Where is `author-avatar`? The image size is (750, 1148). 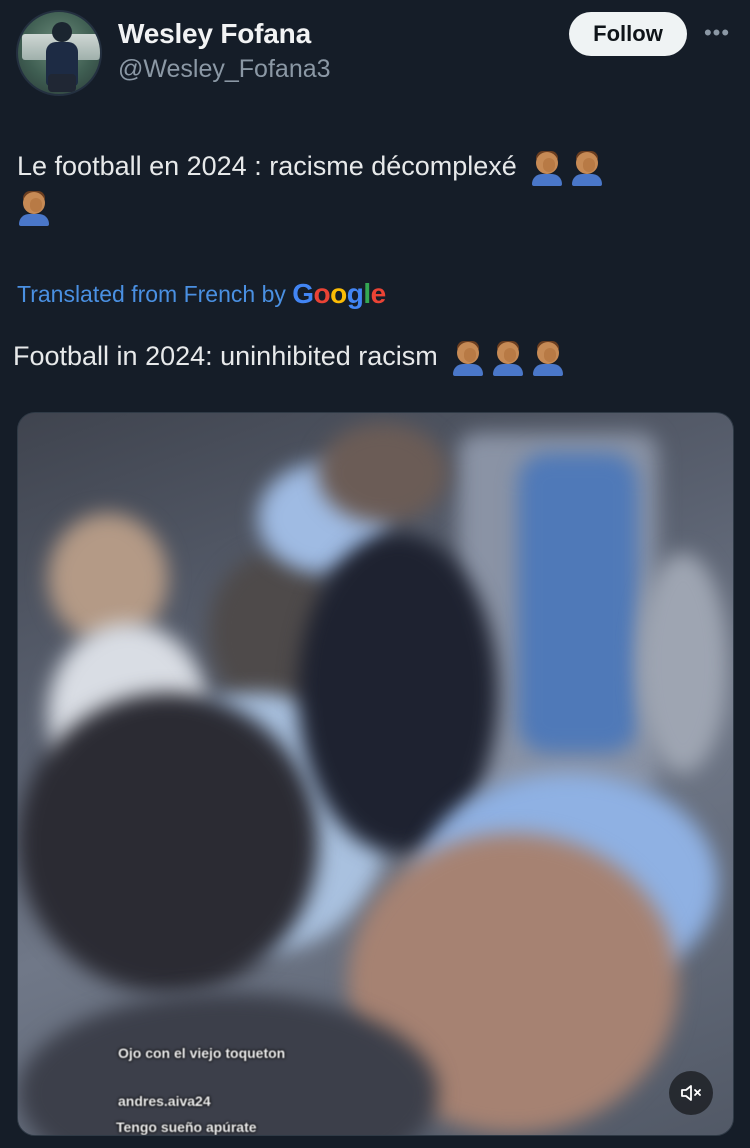 author-avatar is located at coordinates (59, 53).